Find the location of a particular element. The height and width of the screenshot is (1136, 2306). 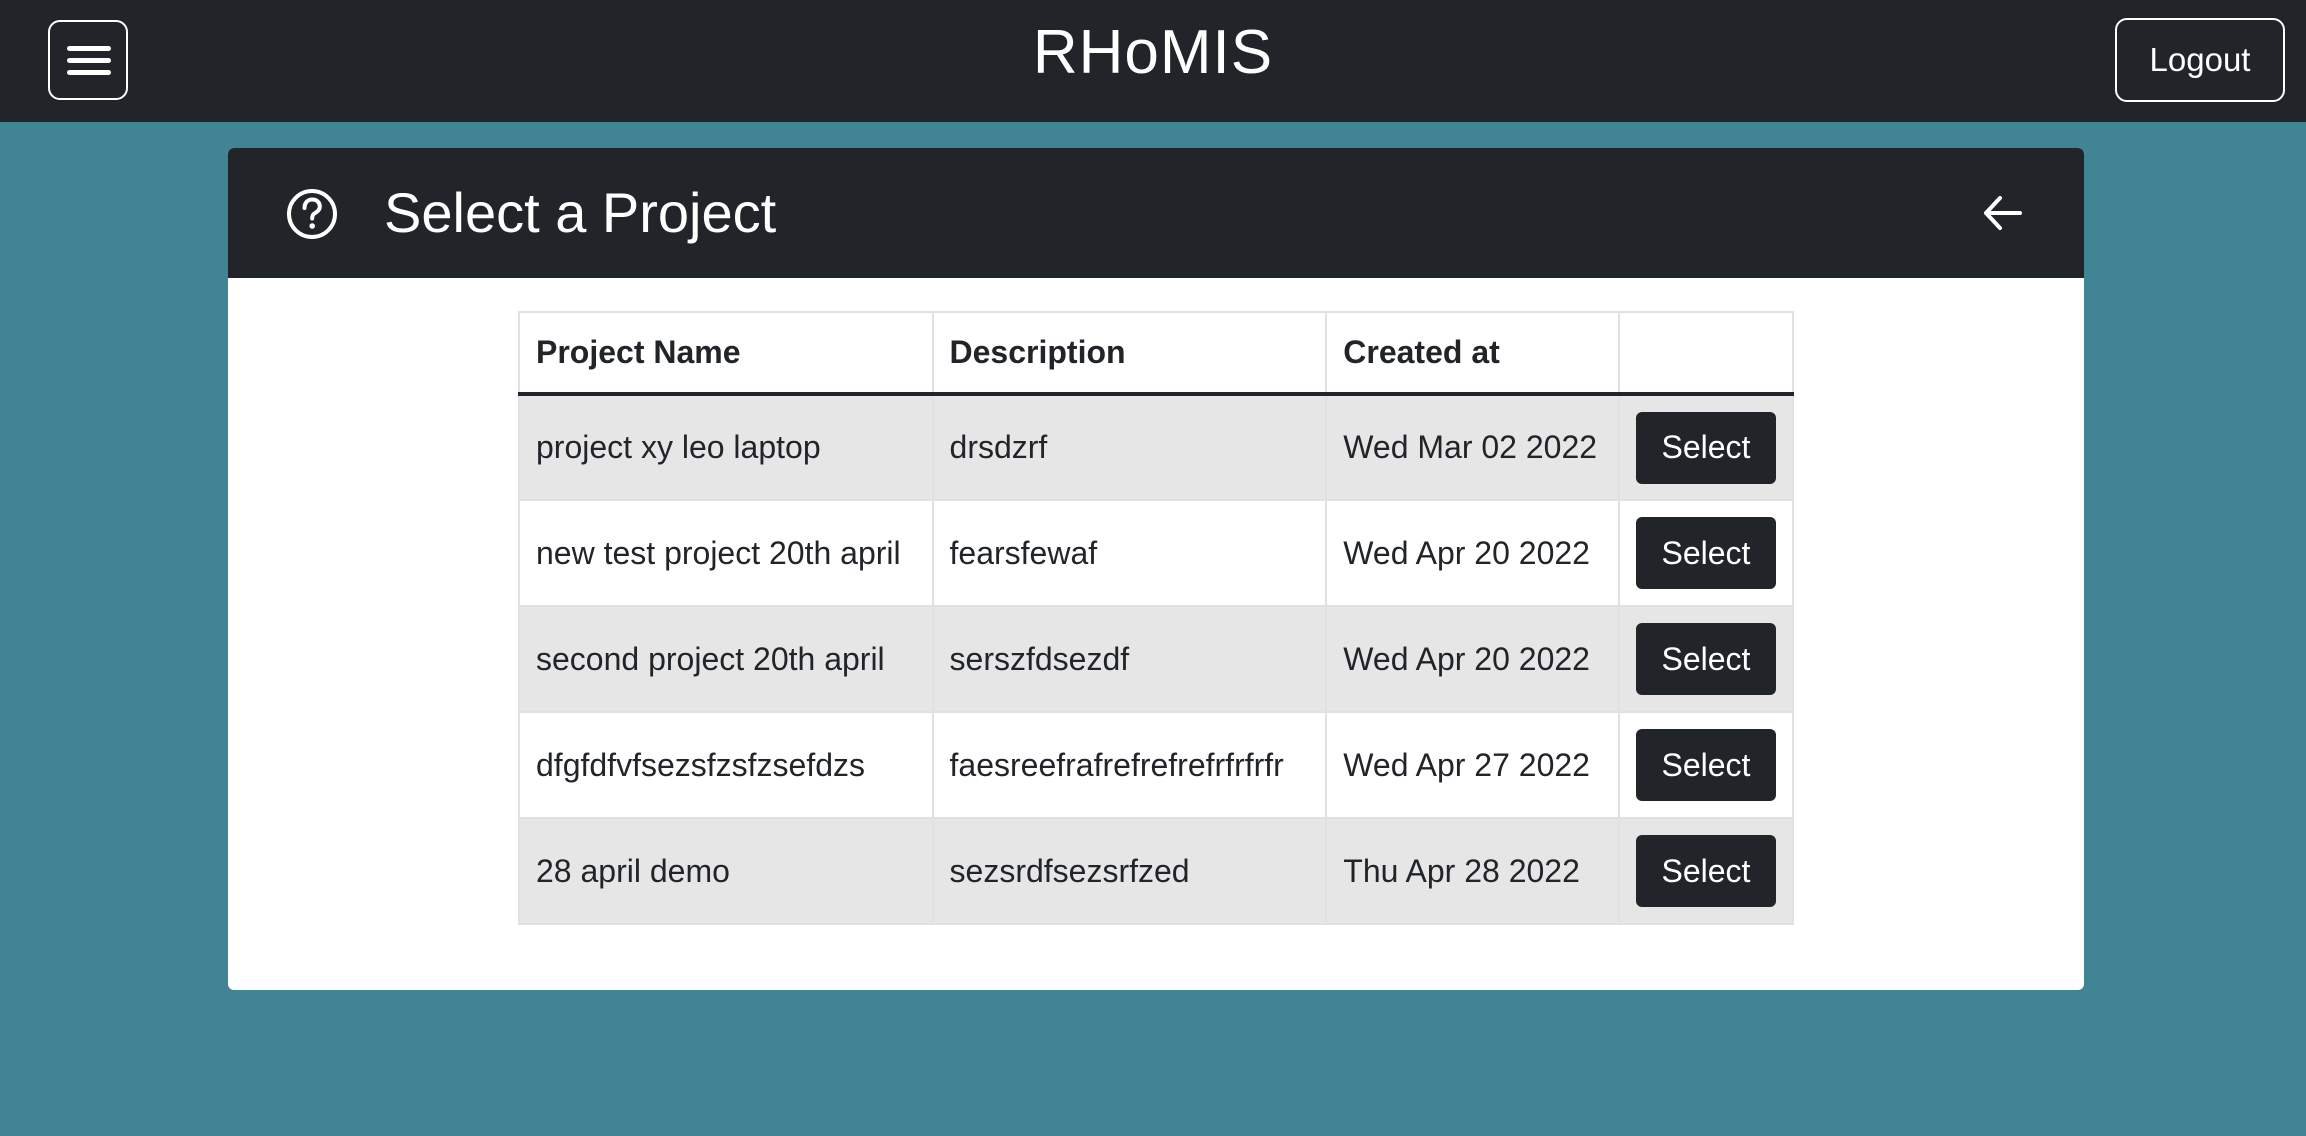

menu-button is located at coordinates (88, 60).